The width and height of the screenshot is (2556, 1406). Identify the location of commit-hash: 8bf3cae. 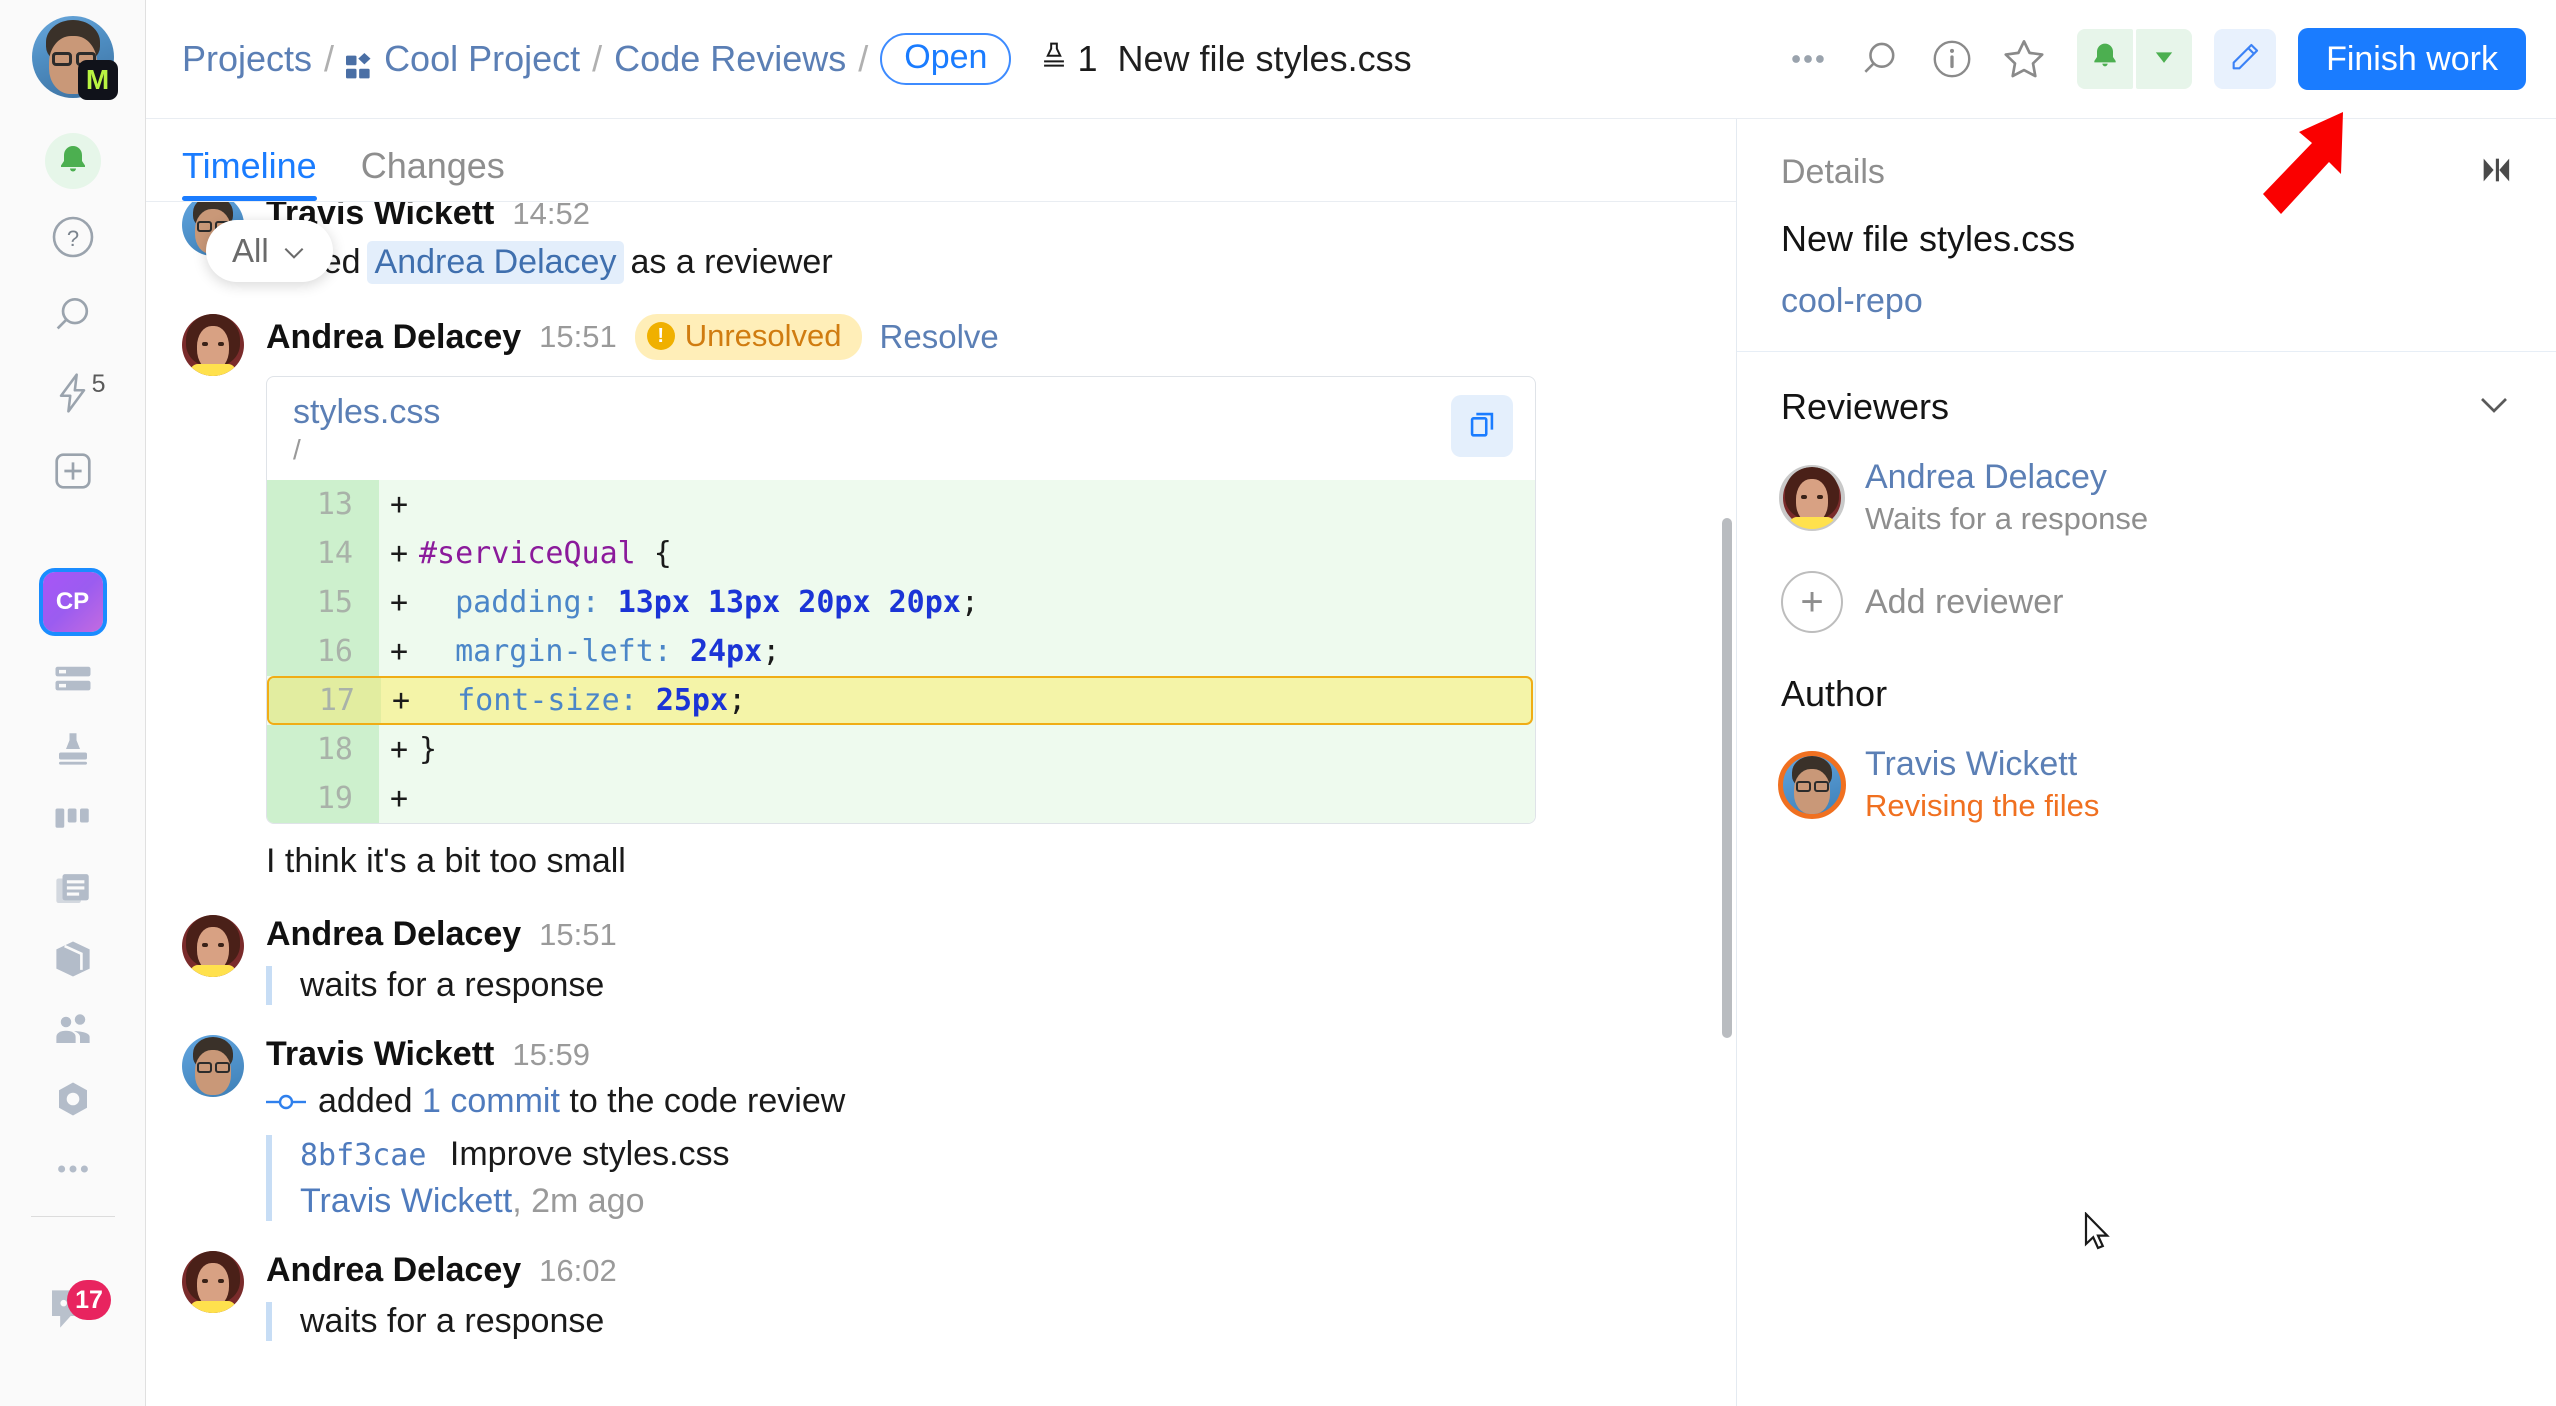
(363, 1155).